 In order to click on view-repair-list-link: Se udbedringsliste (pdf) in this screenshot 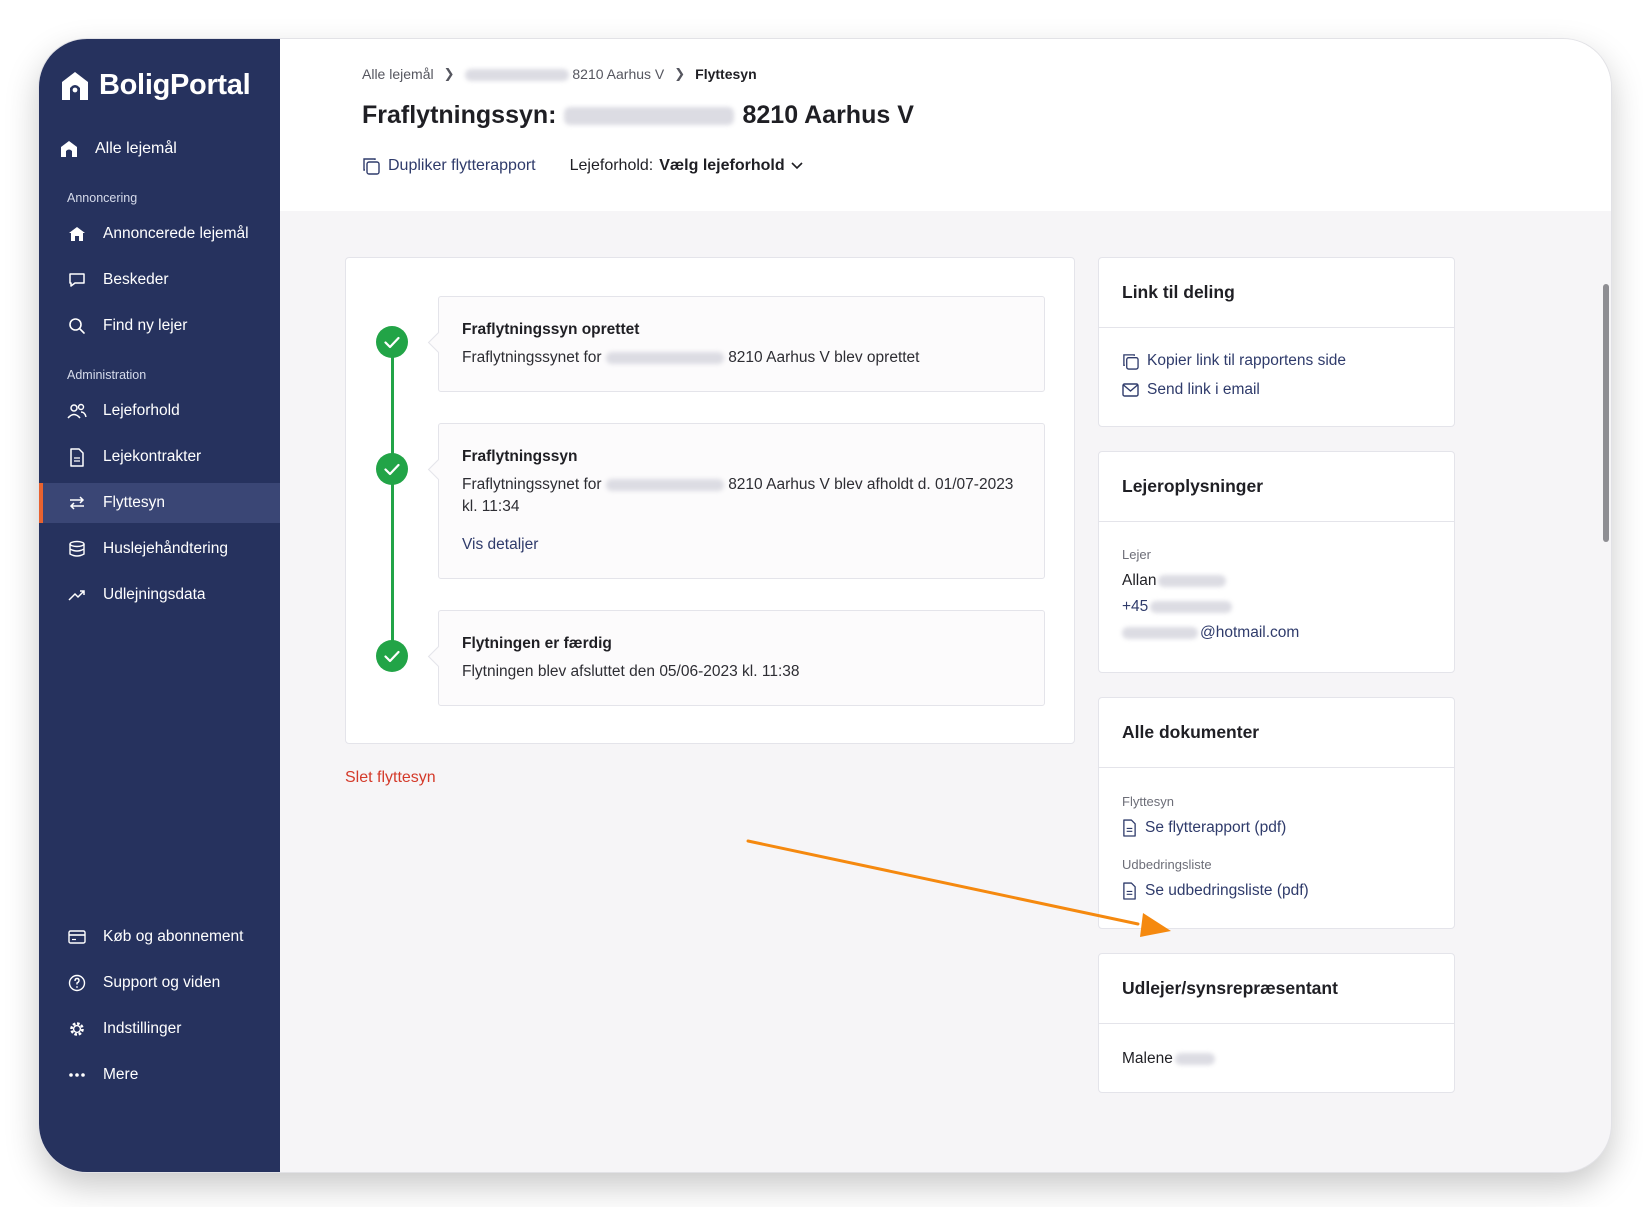, I will do `click(1276, 891)`.